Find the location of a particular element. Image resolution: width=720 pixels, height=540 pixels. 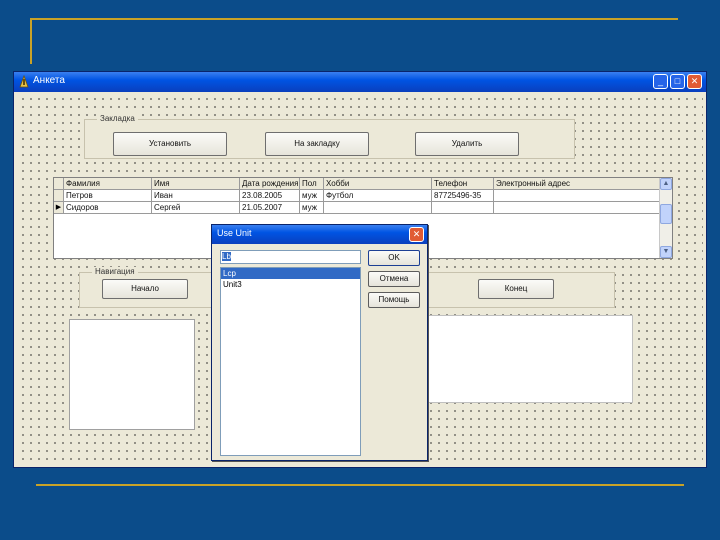

column-header: Телефон is located at coordinates (463, 184).